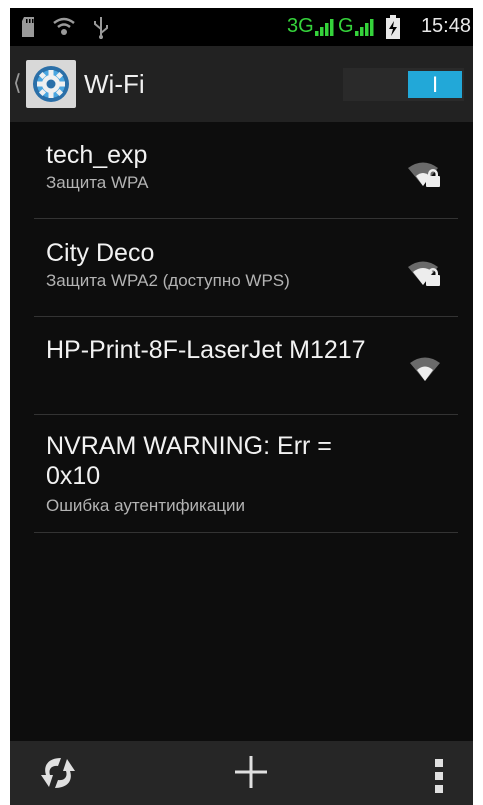 The height and width of the screenshot is (805, 483). I want to click on network-g-label: G, so click(346, 26).